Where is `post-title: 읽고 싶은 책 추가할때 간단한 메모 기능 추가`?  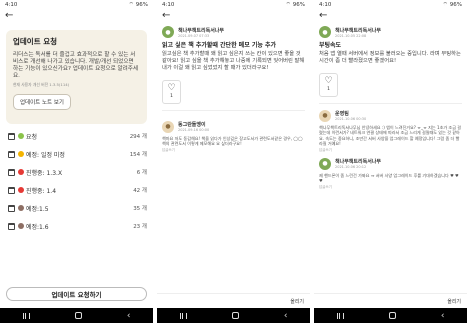
post-title: 읽고 싶은 책 추가할때 간단한 메모 기능 추가 is located at coordinates (219, 45).